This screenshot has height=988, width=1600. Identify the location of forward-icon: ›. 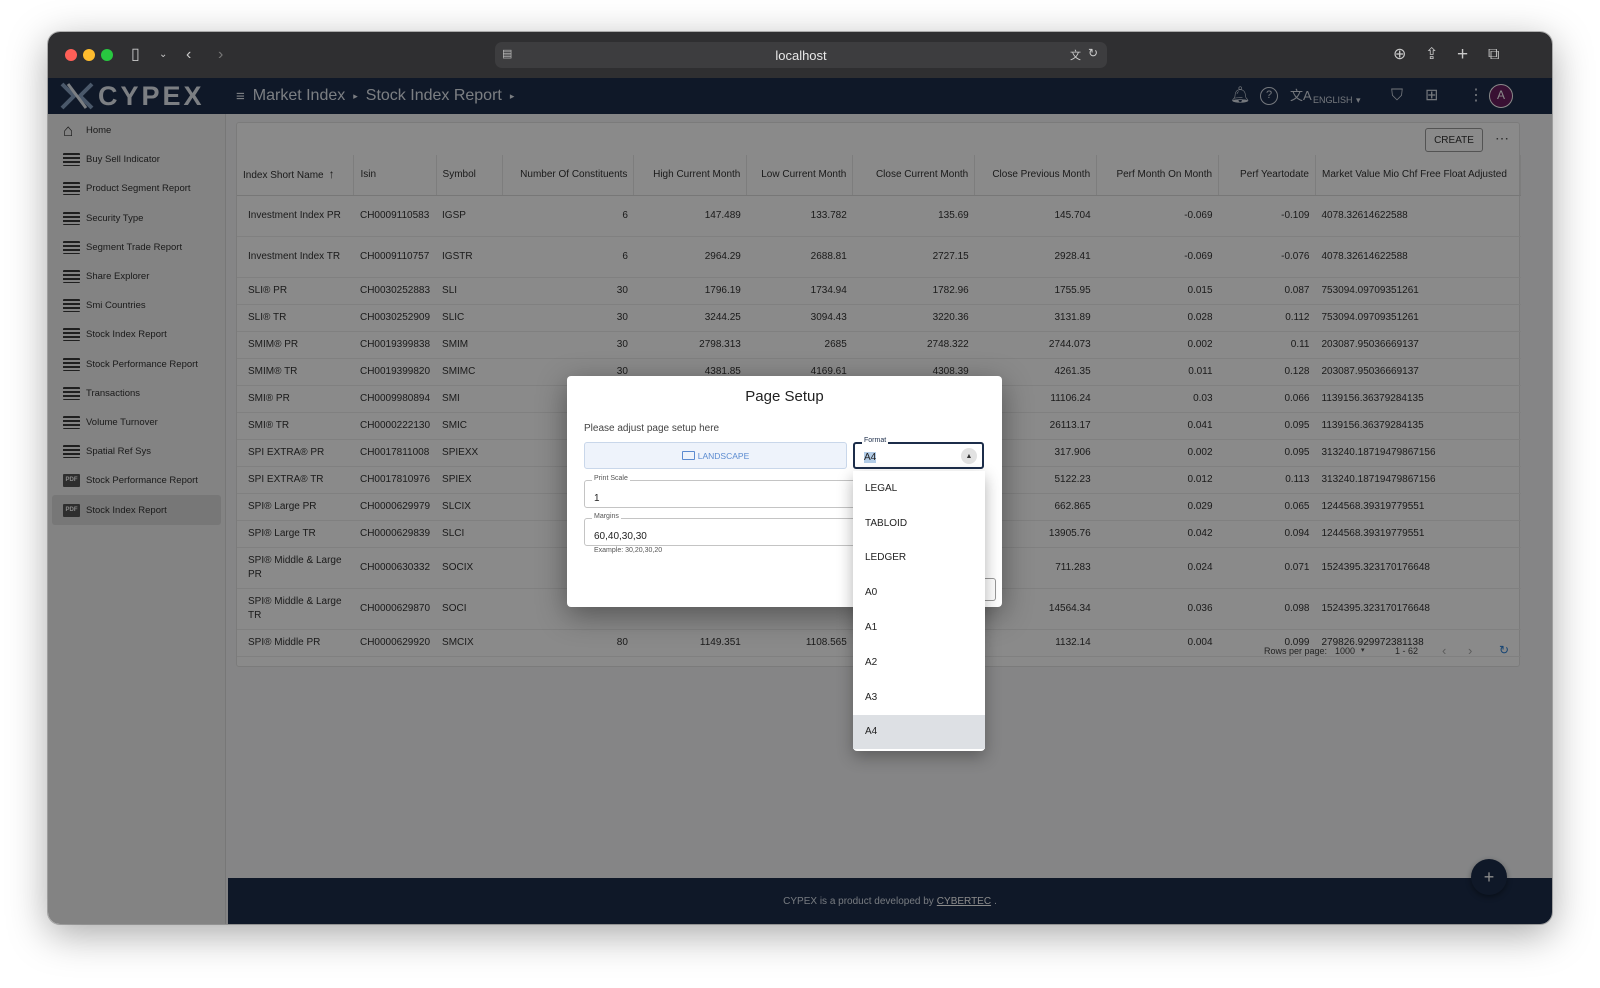
(220, 55).